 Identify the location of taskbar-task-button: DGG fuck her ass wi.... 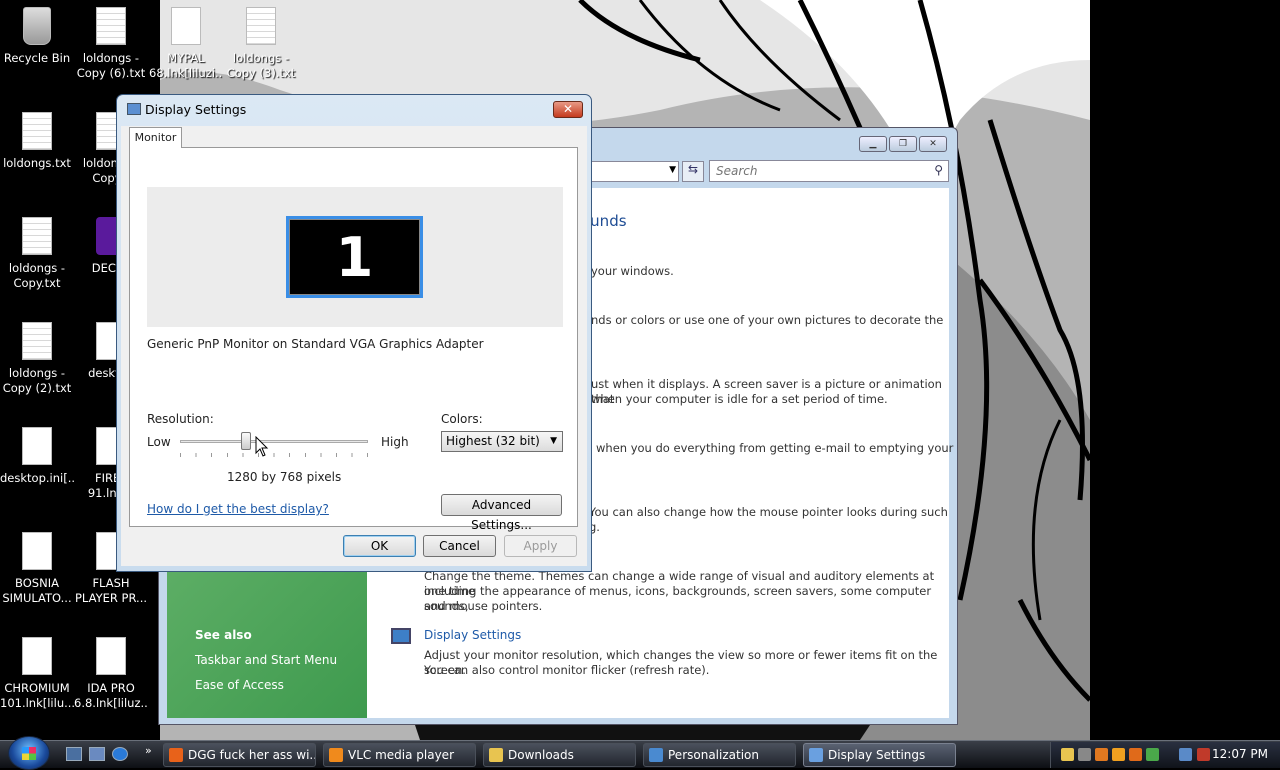
(239, 755).